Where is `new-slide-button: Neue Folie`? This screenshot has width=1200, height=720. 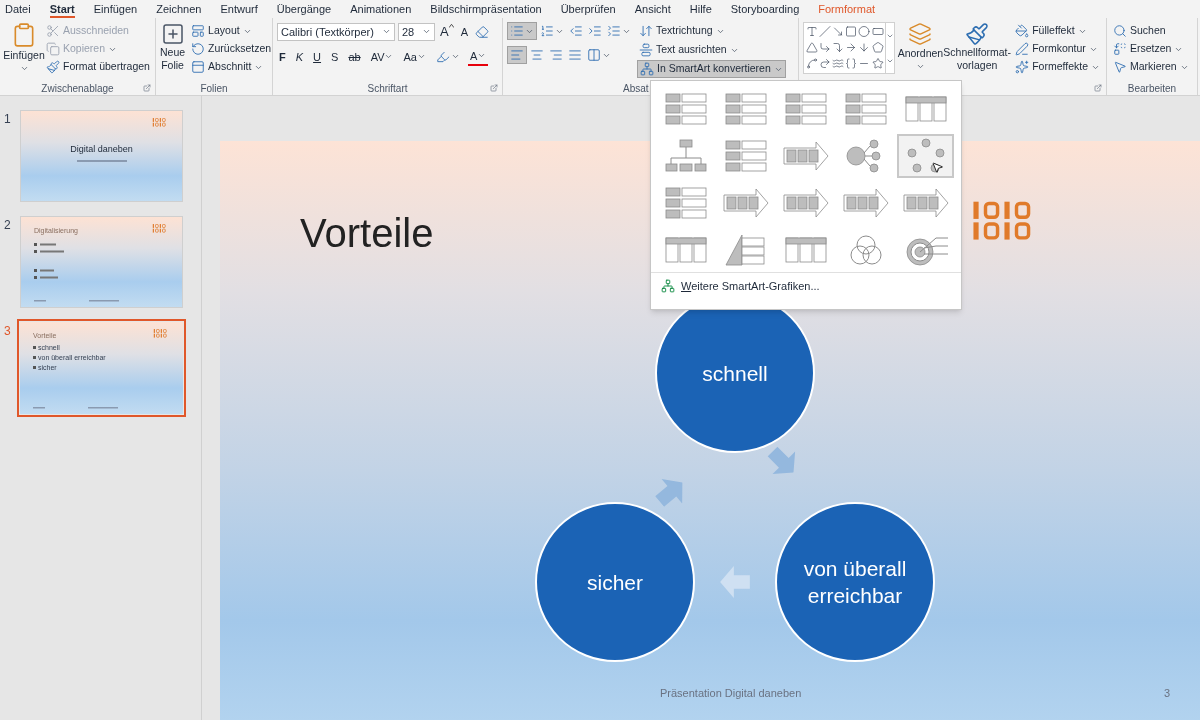
new-slide-button: Neue Folie is located at coordinates (173, 51).